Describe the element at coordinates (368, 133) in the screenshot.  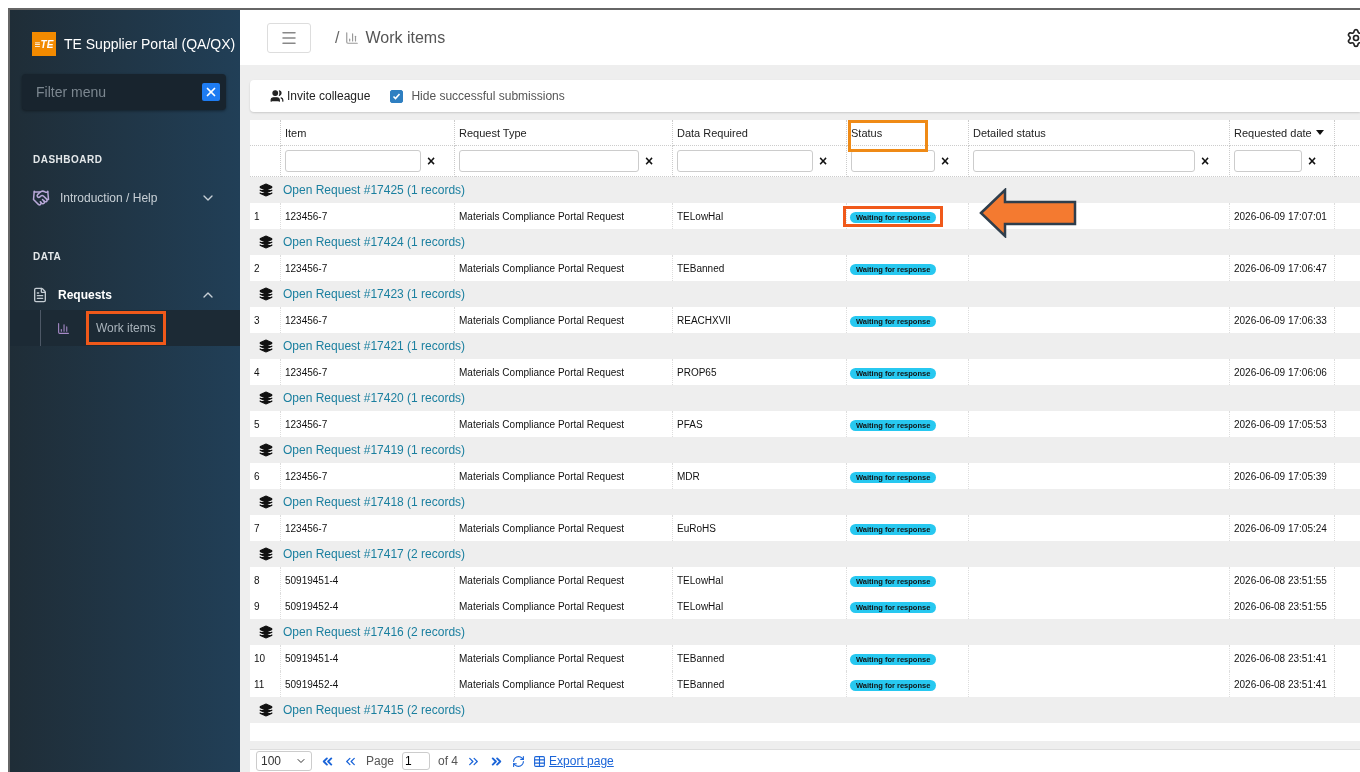
I see `column-header: Item` at that location.